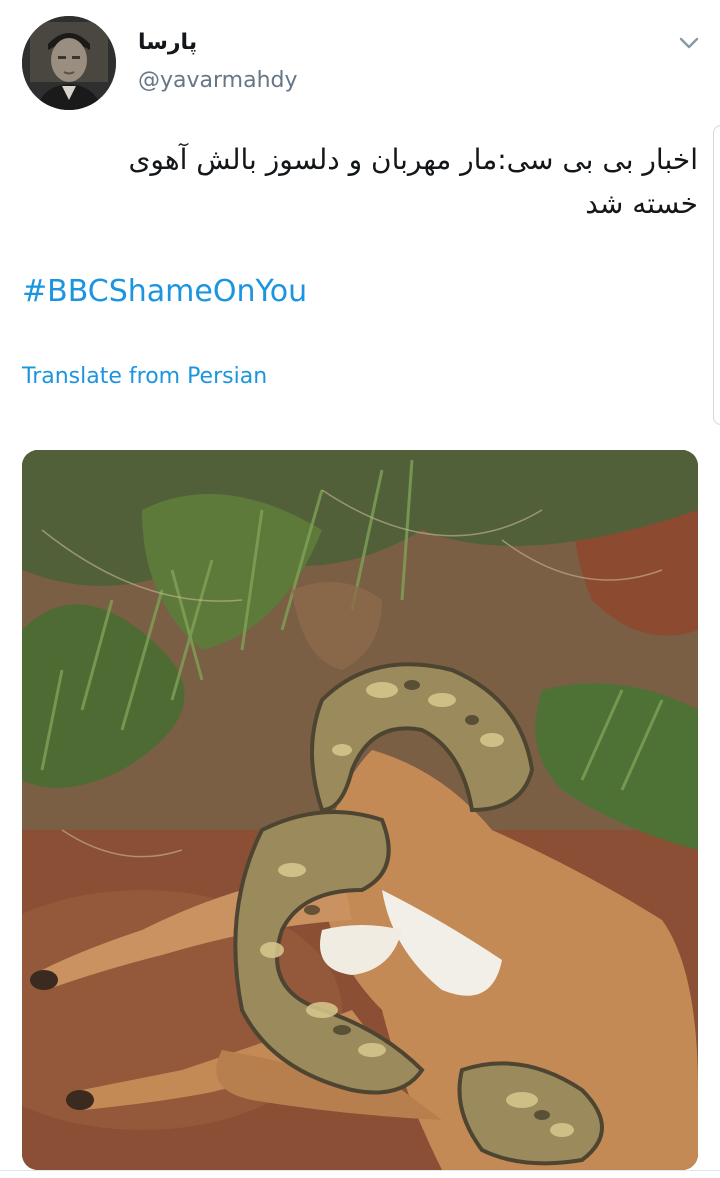  What do you see at coordinates (716, 275) in the screenshot?
I see `side-panel-edge` at bounding box center [716, 275].